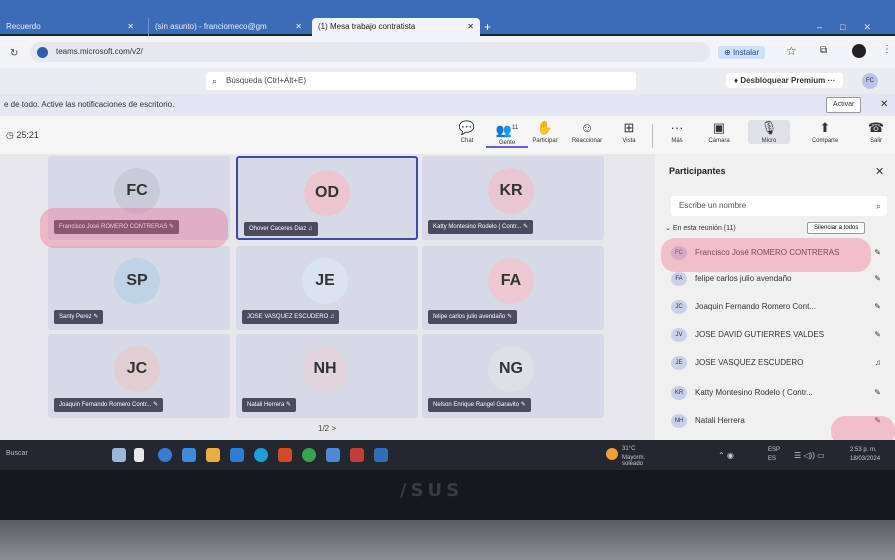  What do you see at coordinates (697, 171) in the screenshot?
I see `panel-title: Participantes` at bounding box center [697, 171].